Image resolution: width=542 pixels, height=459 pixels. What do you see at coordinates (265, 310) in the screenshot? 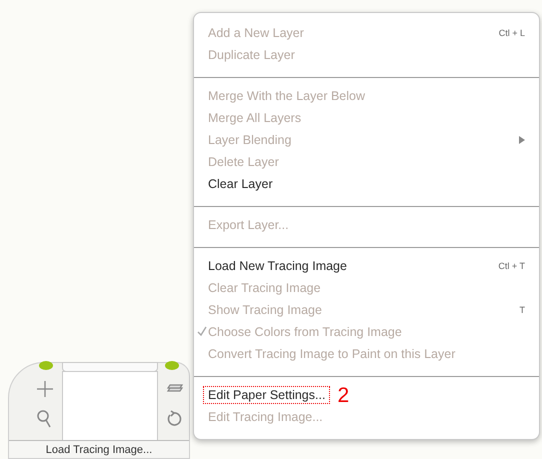
I see `menu-item-label: Show Tracing Image` at bounding box center [265, 310].